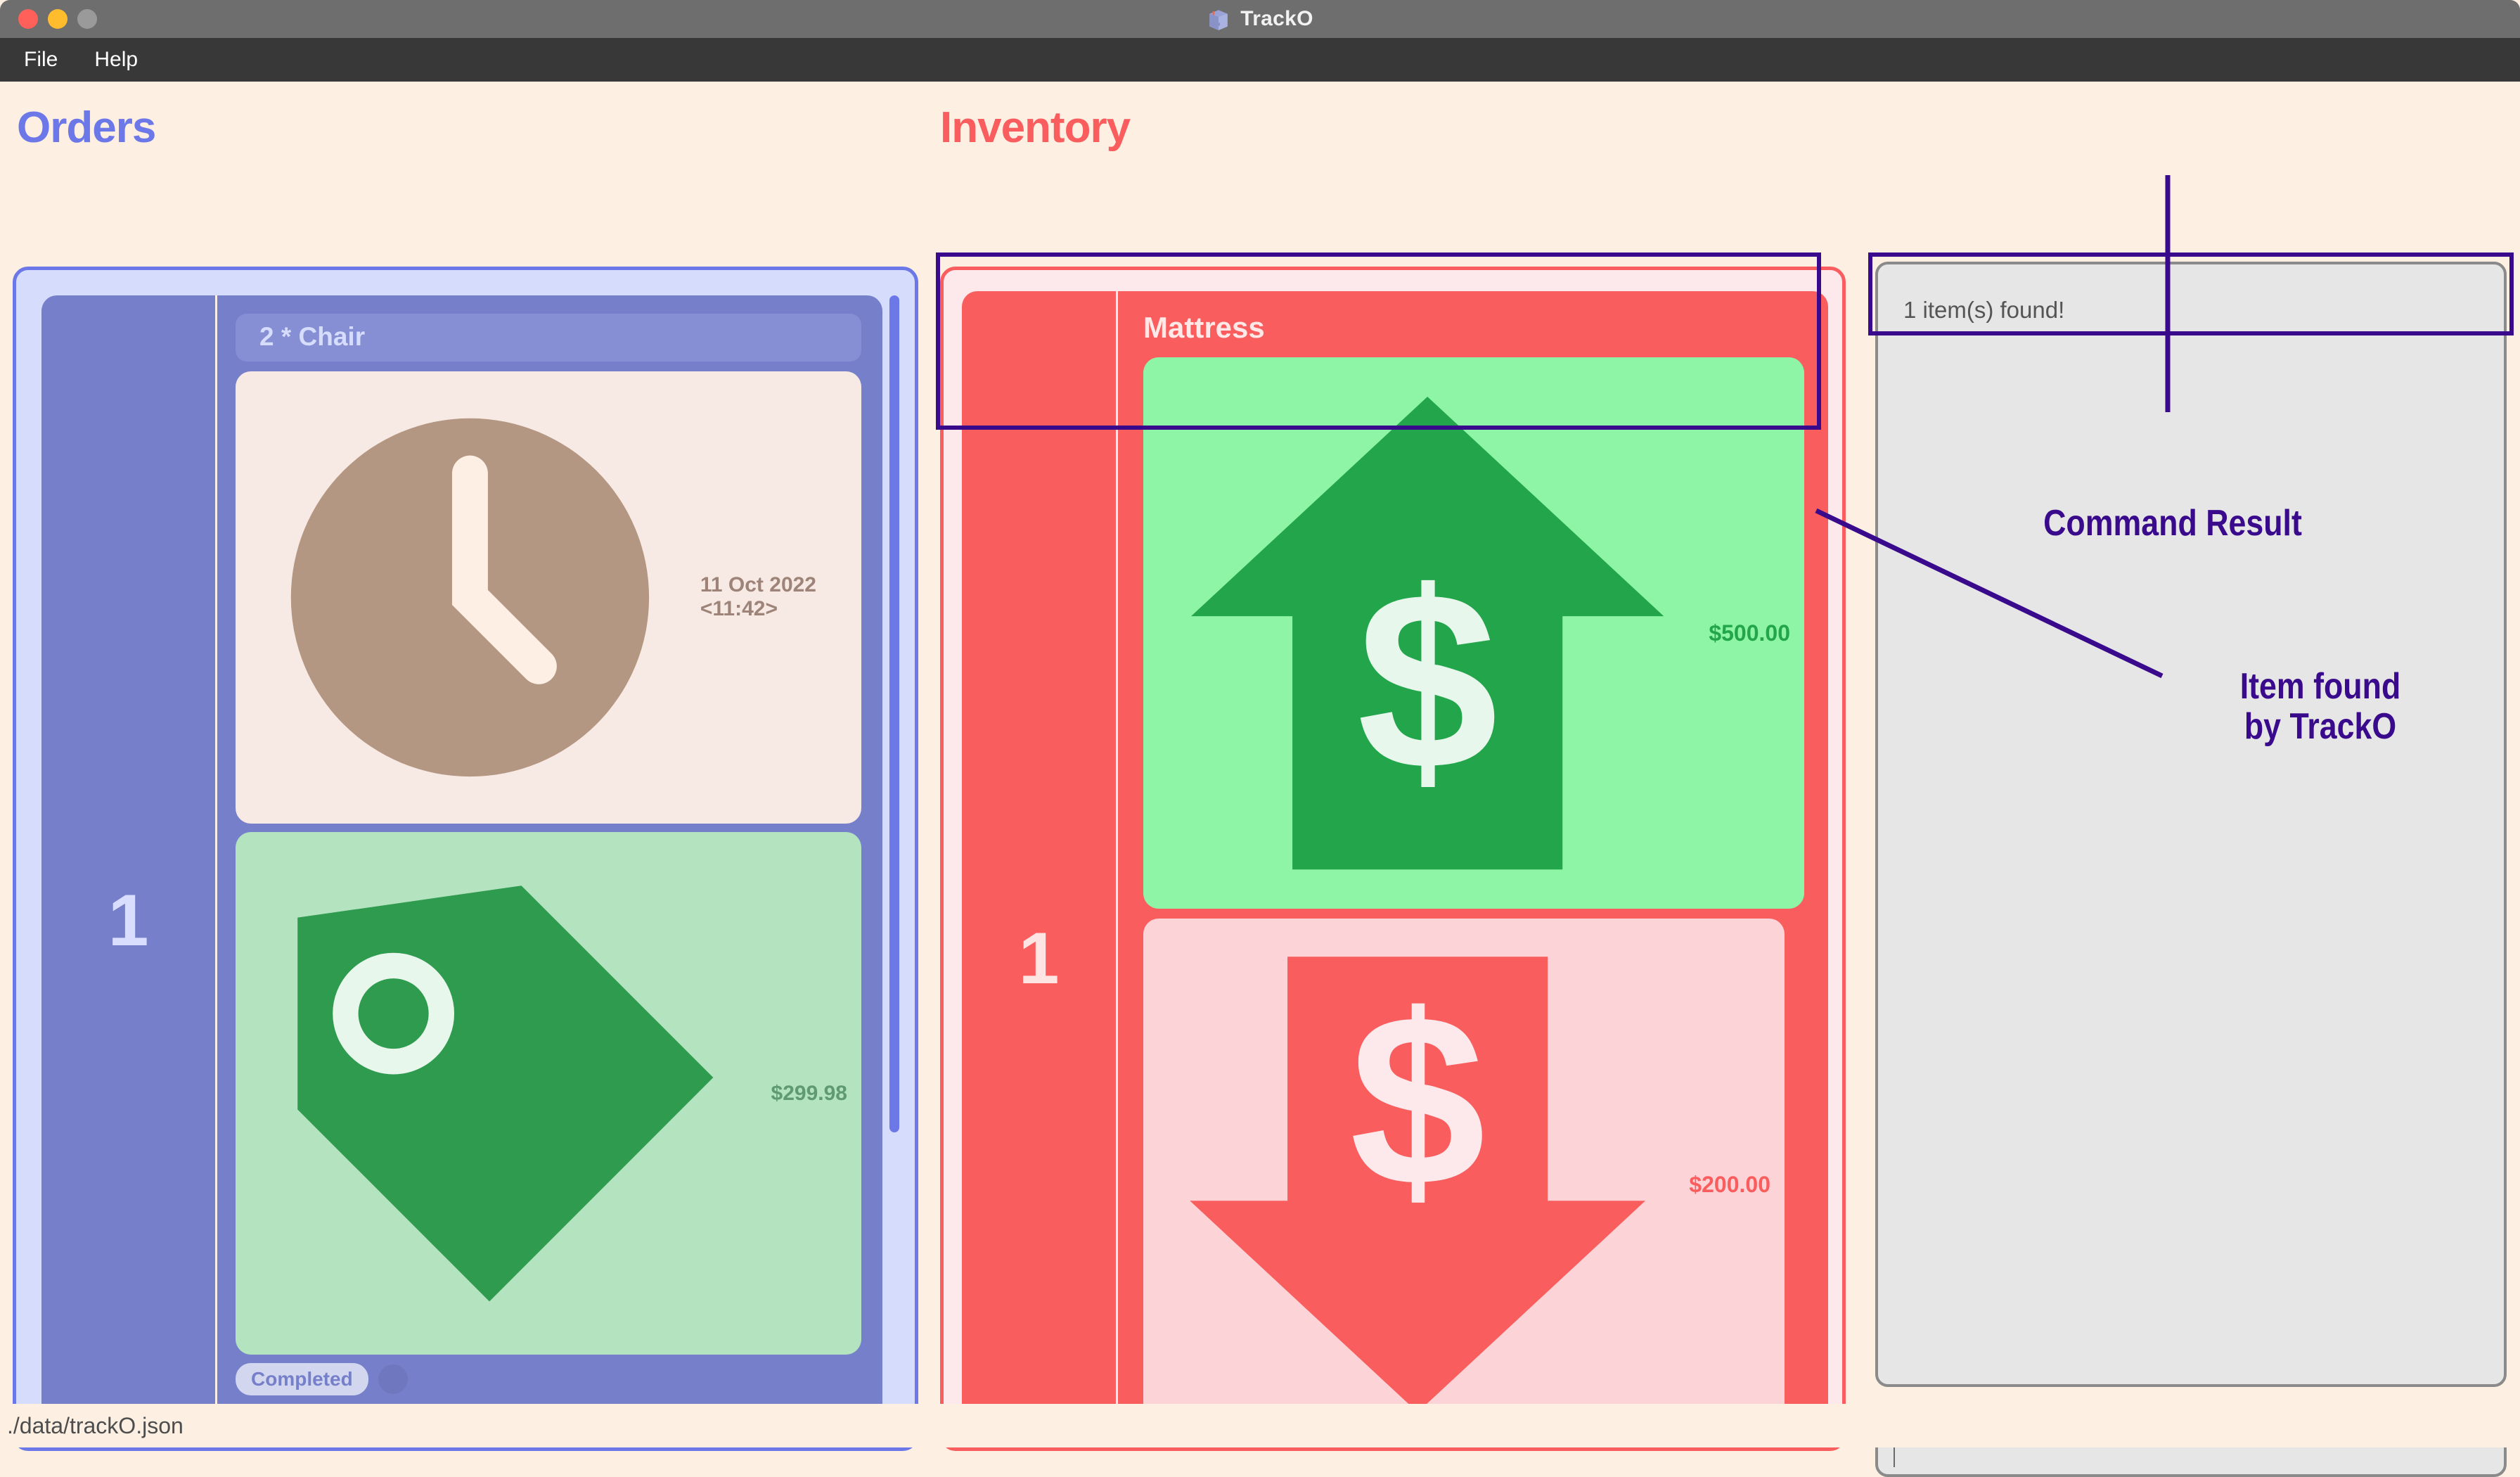 The height and width of the screenshot is (1477, 2520). Describe the element at coordinates (548, 1379) in the screenshot. I see `order-tag-row: Completed` at that location.